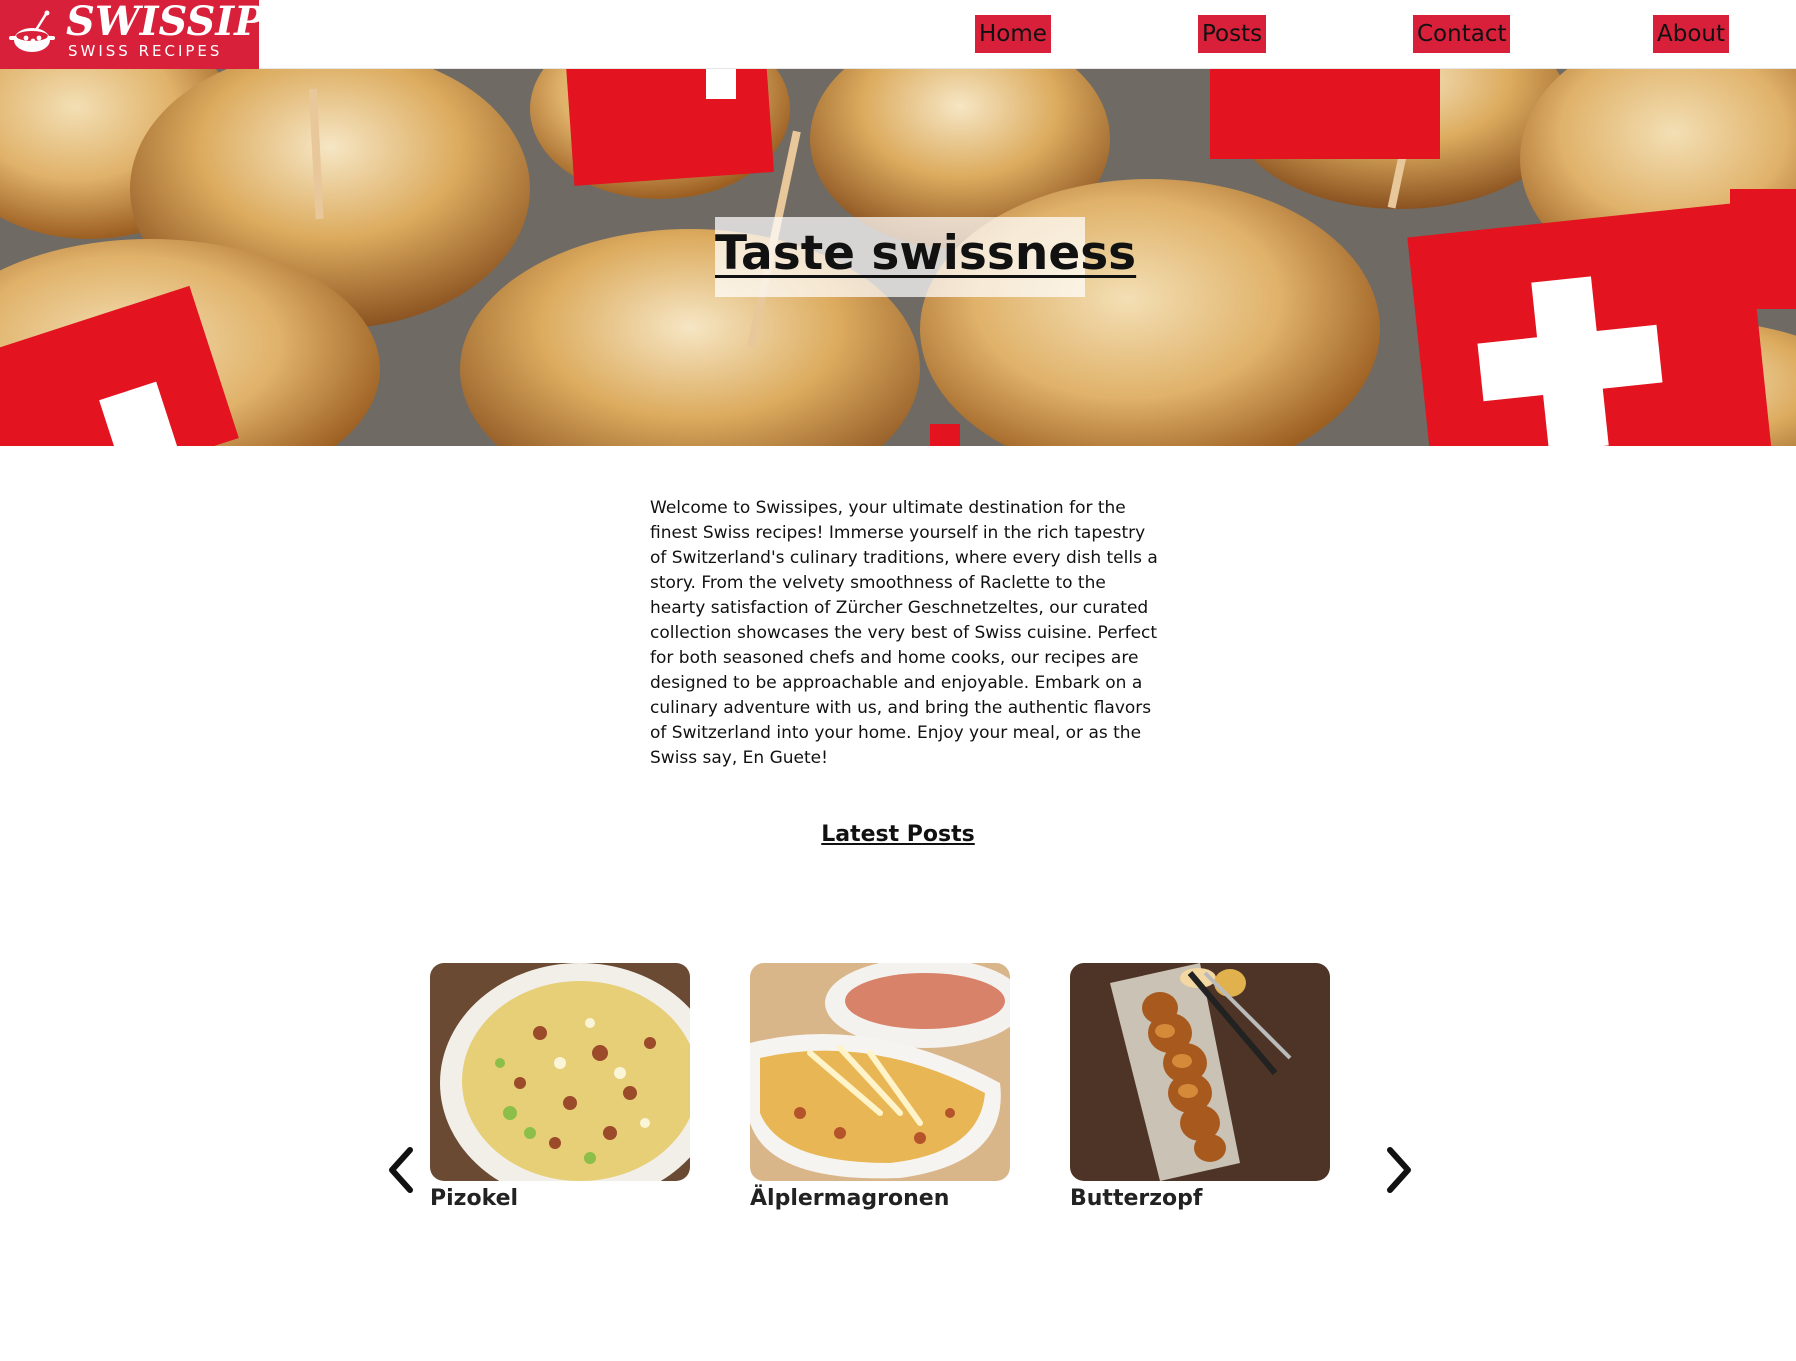  What do you see at coordinates (145, 51) in the screenshot?
I see `logo-tagline: SWISS RECIPES` at bounding box center [145, 51].